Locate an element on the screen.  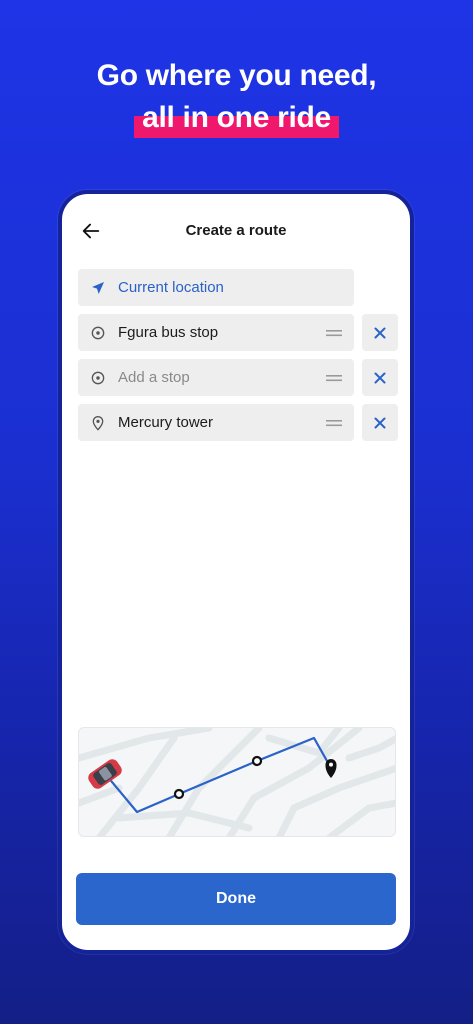
route-map is located at coordinates (237, 782).